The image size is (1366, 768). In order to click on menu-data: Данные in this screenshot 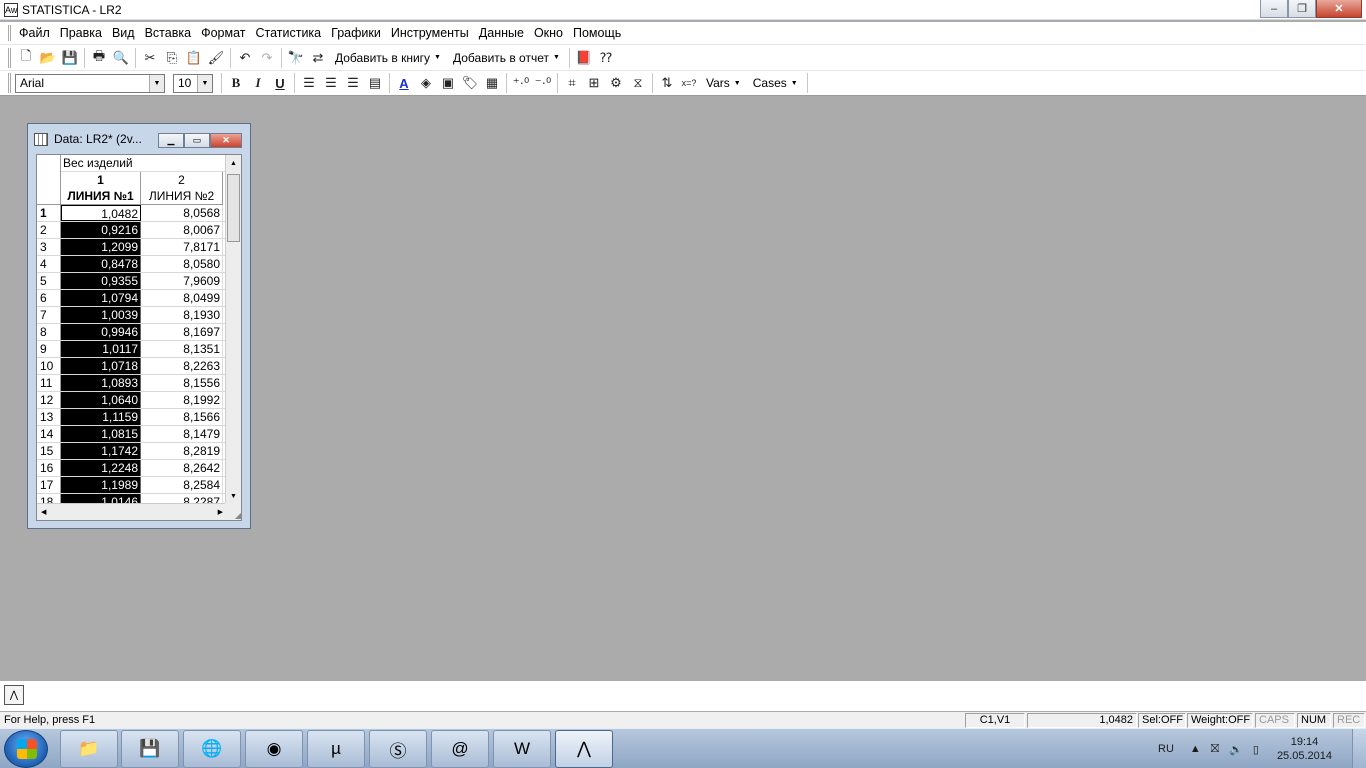, I will do `click(502, 33)`.